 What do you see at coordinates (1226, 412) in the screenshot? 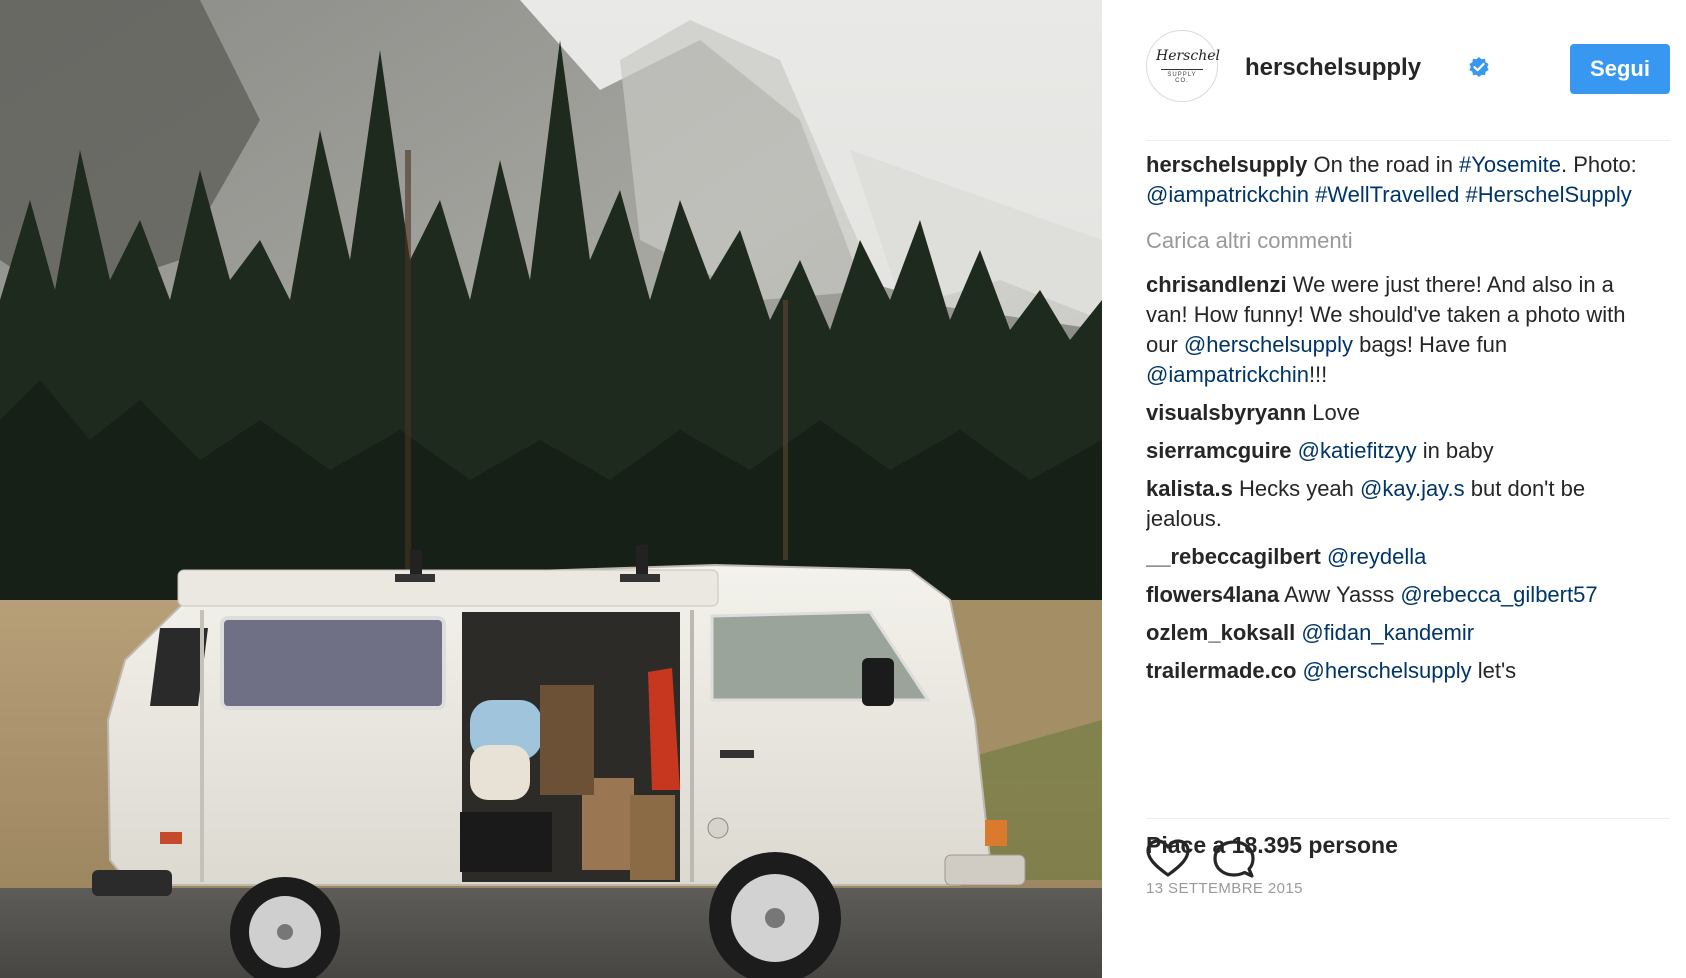
I see `comment-username: visualsbyryann` at bounding box center [1226, 412].